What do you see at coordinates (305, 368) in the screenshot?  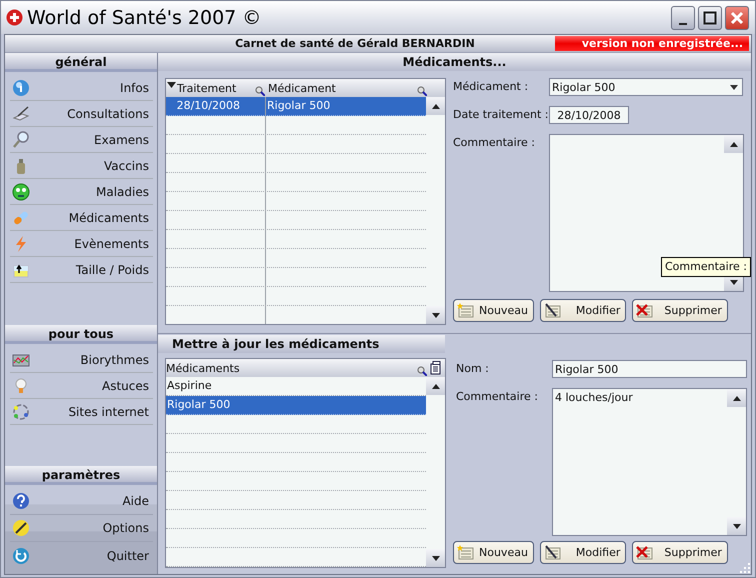 I see `column-header: Médicaments` at bounding box center [305, 368].